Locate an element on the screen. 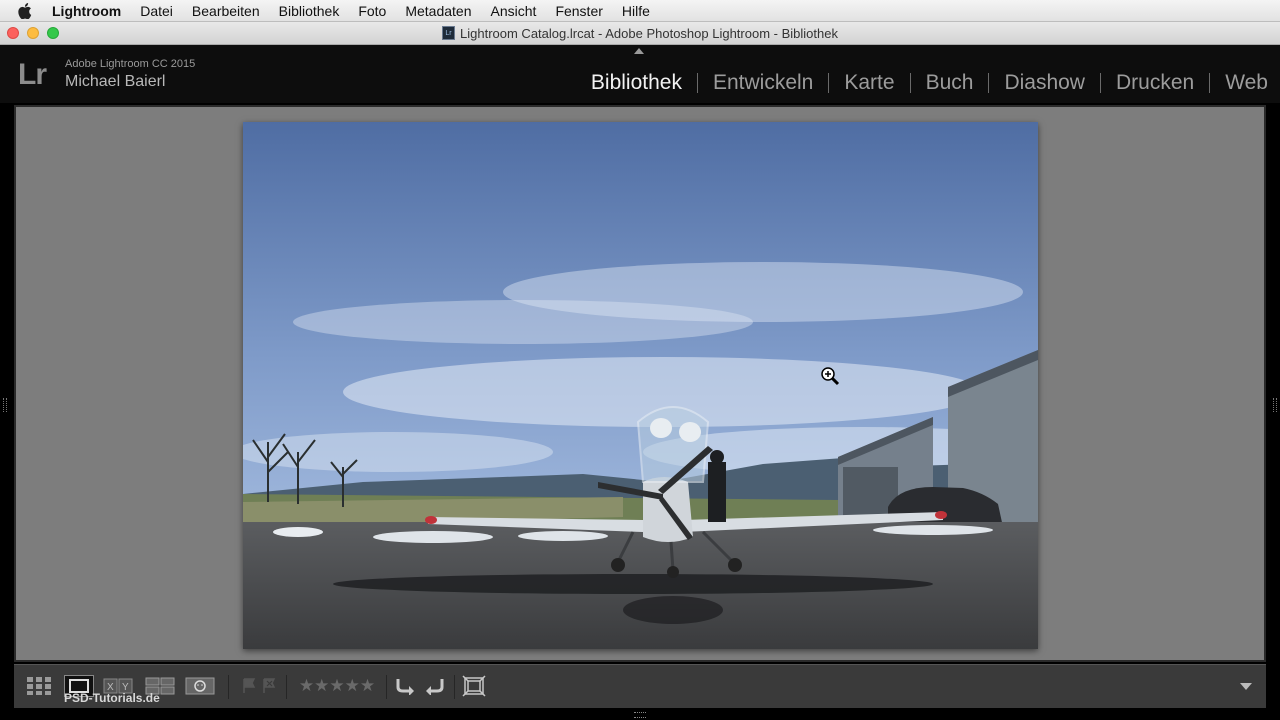 The width and height of the screenshot is (1280, 720). module-buch: Buch is located at coordinates (950, 83).